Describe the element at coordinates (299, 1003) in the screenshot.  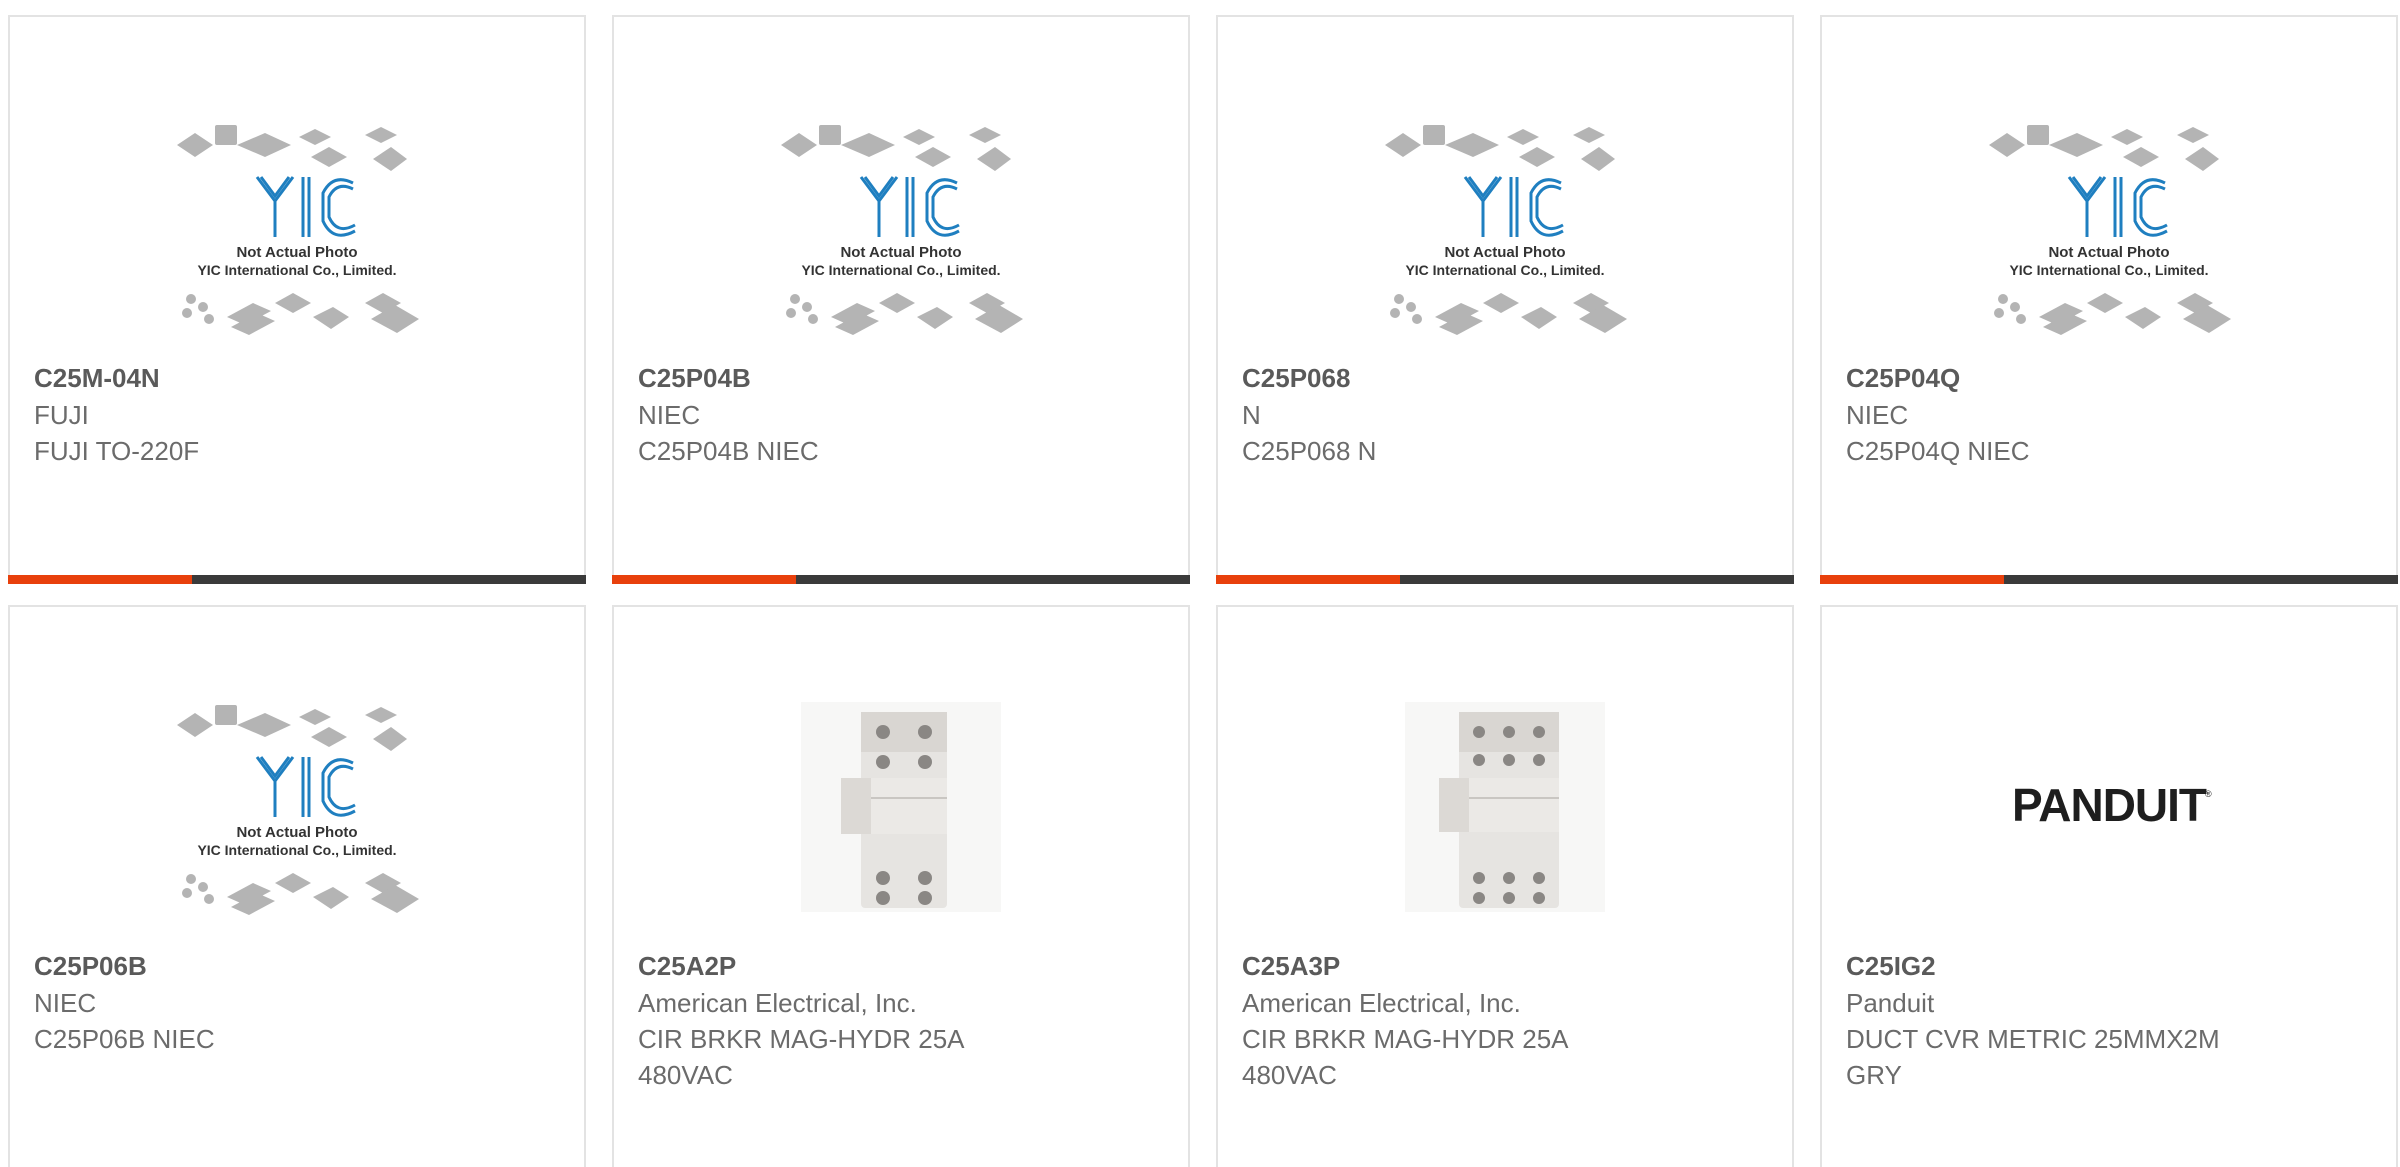
I see `product-info: C25P06B NIEC C25P06B NIEC` at that location.